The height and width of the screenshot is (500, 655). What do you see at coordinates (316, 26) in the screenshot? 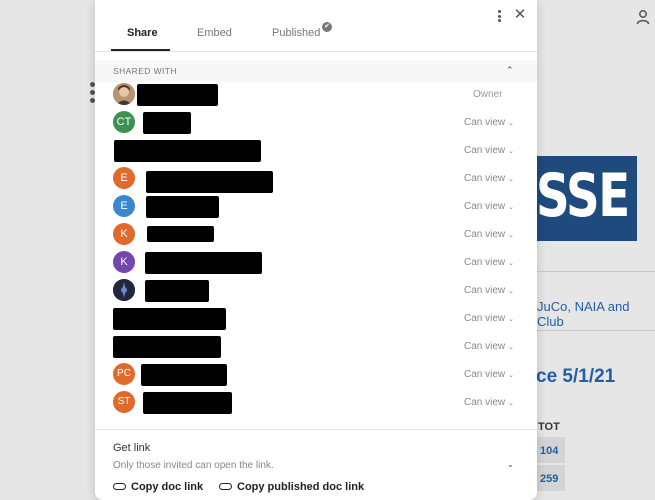
I see `tab-bar: Share Embed Published ✔ ✕` at bounding box center [316, 26].